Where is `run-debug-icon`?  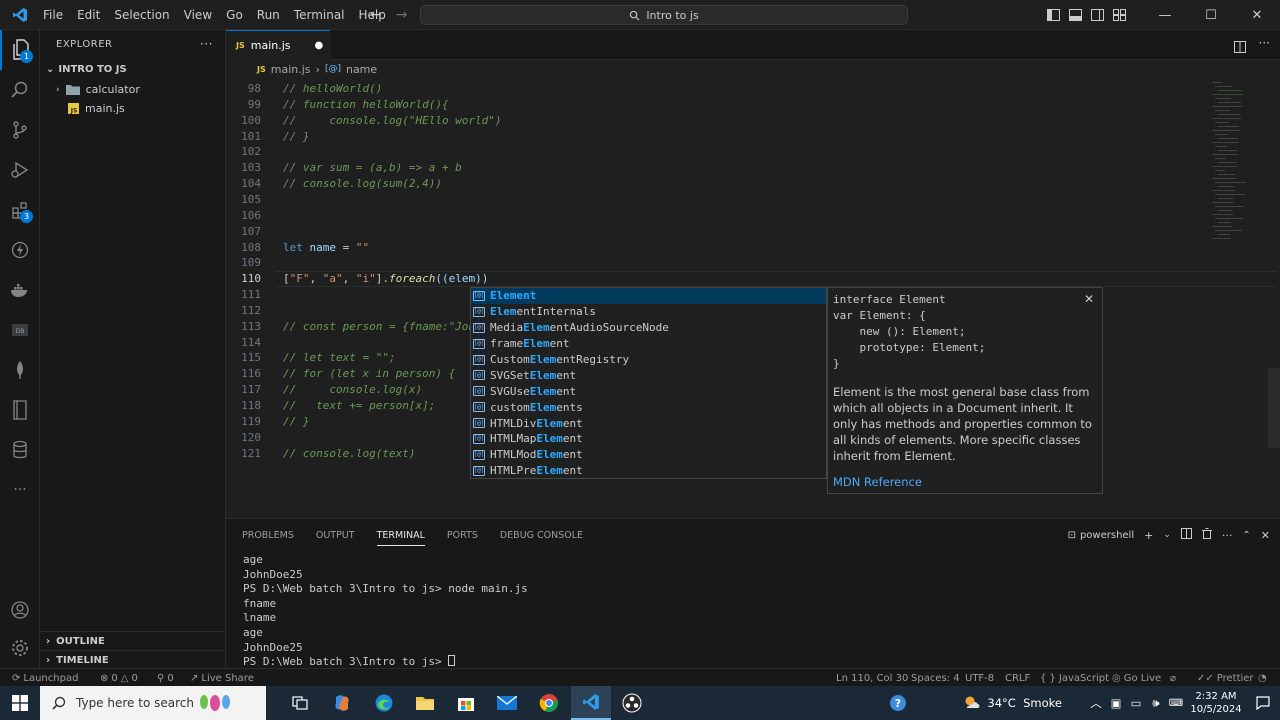 run-debug-icon is located at coordinates (20, 170).